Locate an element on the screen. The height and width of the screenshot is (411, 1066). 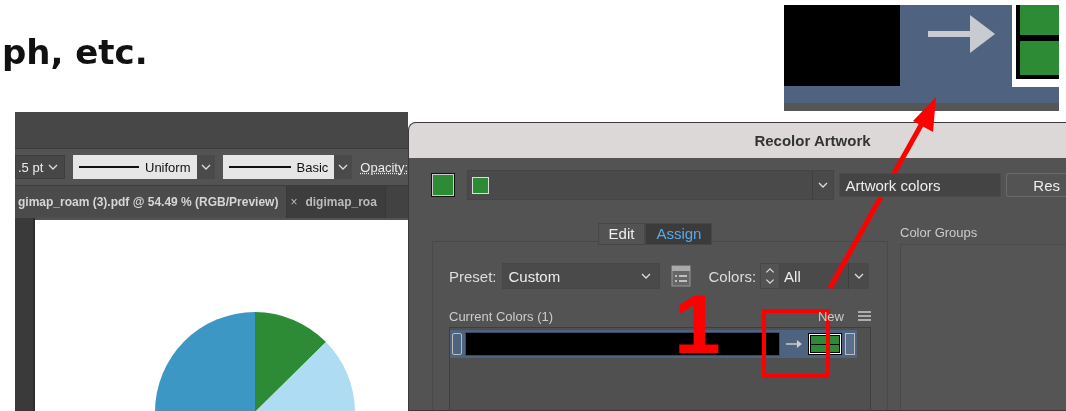
menu-icon is located at coordinates (864, 316).